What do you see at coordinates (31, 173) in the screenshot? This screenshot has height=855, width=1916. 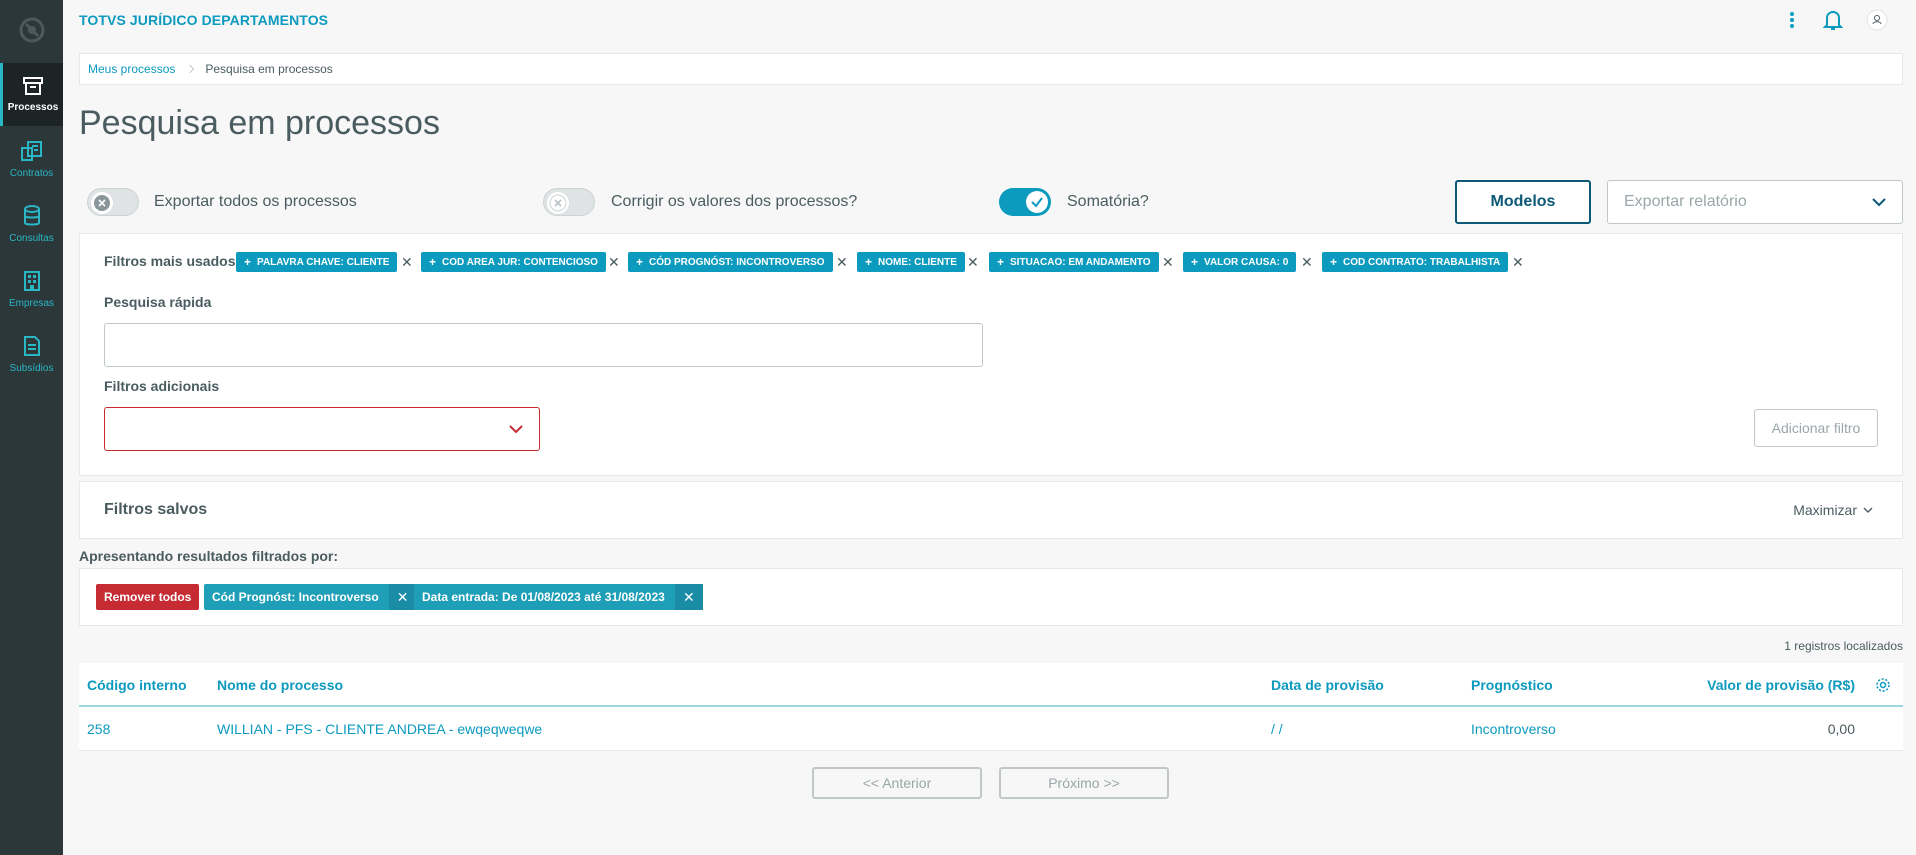 I see `sidebar-item-label: Contratos` at bounding box center [31, 173].